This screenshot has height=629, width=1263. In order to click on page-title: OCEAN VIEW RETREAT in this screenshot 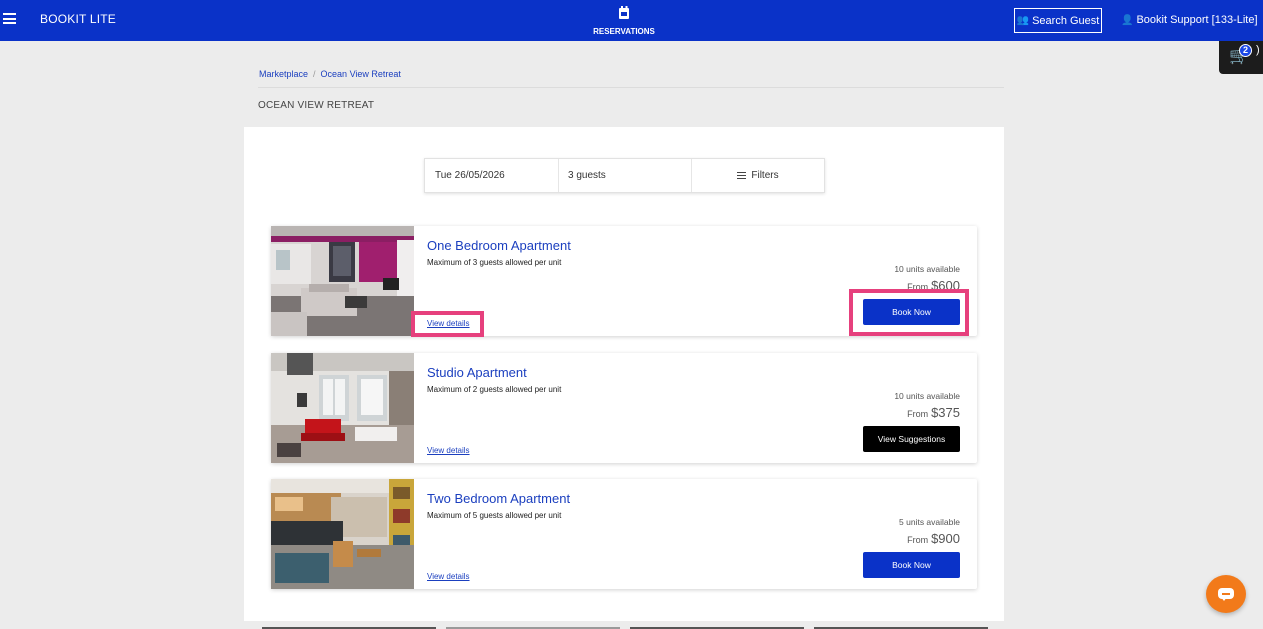, I will do `click(316, 105)`.